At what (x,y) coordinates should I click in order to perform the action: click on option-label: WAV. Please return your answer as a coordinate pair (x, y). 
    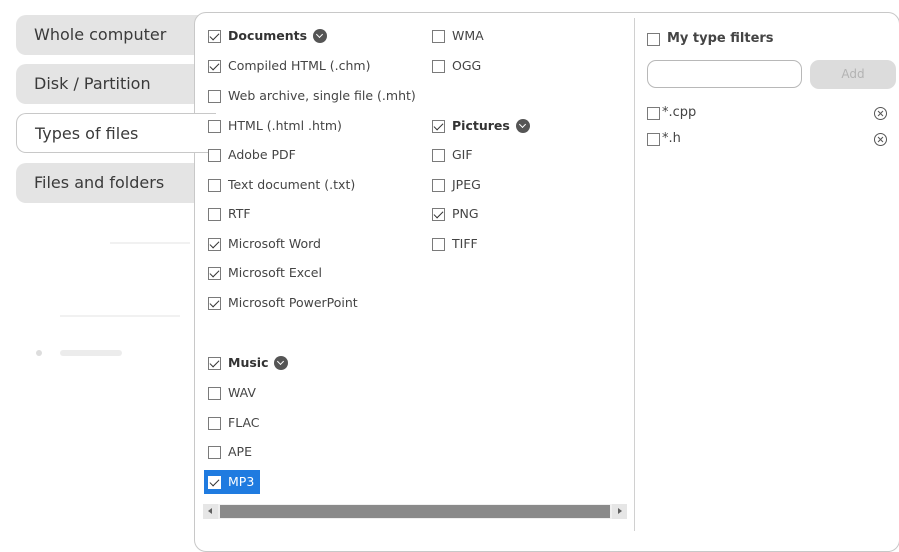
    Looking at the image, I should click on (242, 392).